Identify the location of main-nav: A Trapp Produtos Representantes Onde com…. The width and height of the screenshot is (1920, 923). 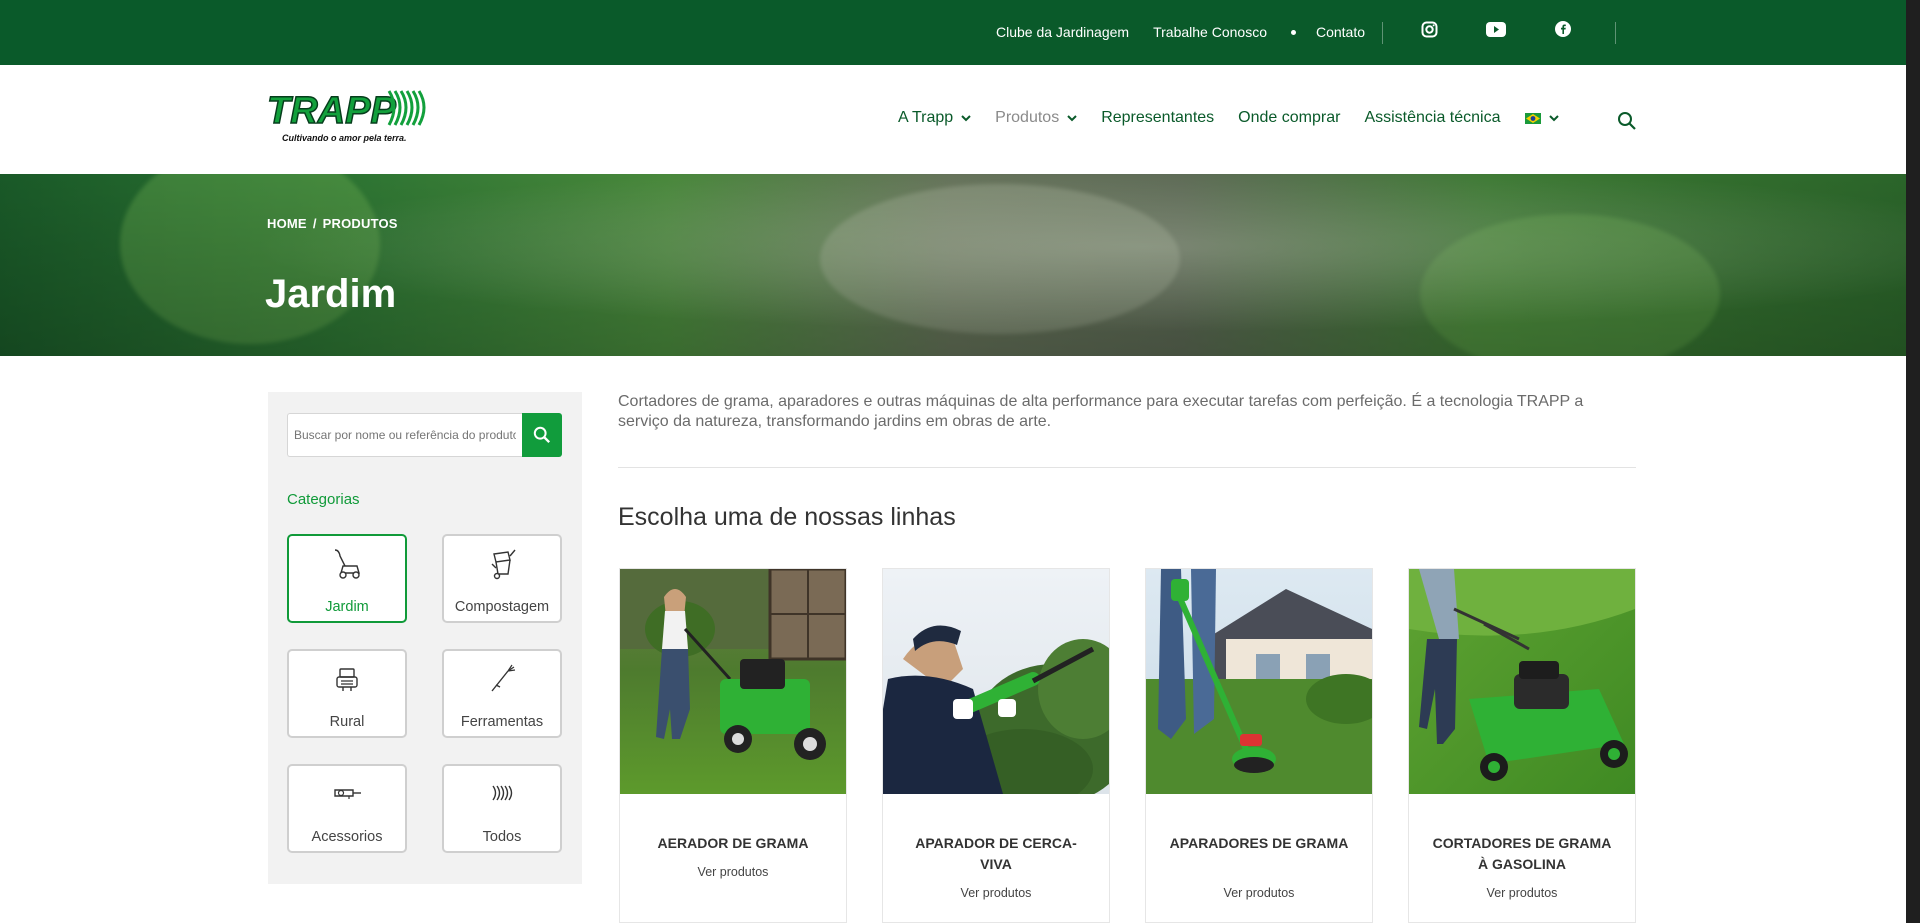
(1228, 118).